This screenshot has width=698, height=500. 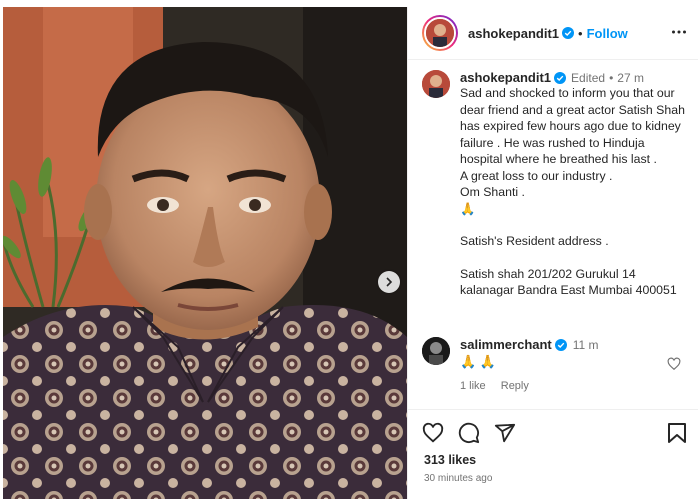 What do you see at coordinates (554, 364) in the screenshot?
I see `comment: salimmerchant 11 m 🙏 🙏 1 like Reply` at bounding box center [554, 364].